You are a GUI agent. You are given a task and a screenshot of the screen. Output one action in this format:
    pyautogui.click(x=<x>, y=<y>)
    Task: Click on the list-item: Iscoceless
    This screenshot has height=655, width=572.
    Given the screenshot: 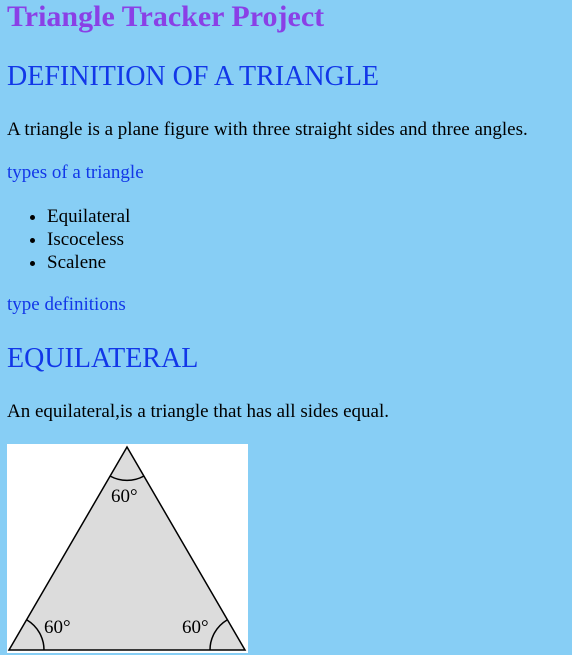 What is the action you would take?
    pyautogui.click(x=88, y=239)
    